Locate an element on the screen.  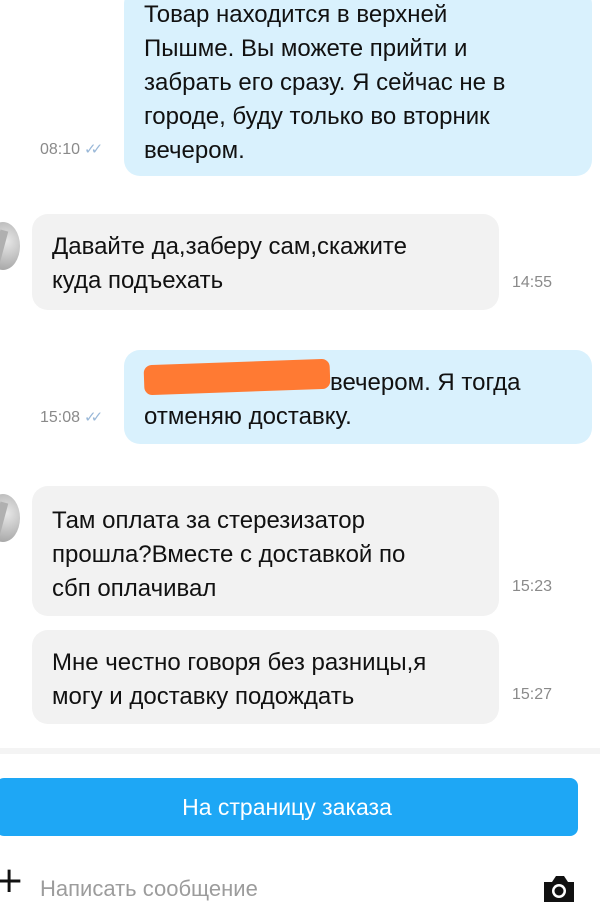
message-time: 08:10 ✓✓ is located at coordinates (71, 149).